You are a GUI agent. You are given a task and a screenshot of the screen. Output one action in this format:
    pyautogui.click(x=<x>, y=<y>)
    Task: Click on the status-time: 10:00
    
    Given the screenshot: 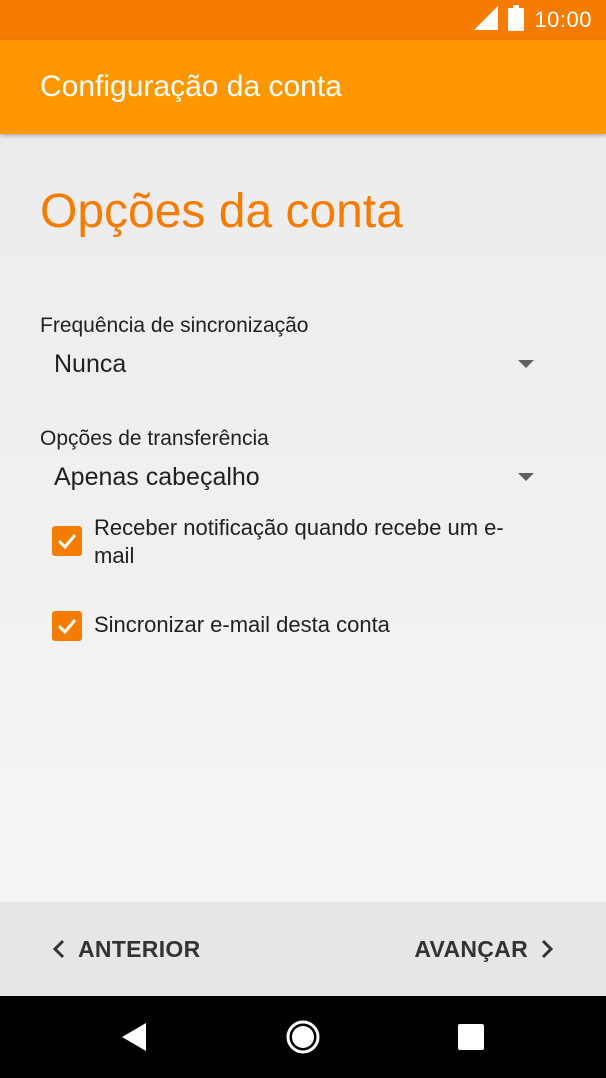 What is the action you would take?
    pyautogui.click(x=563, y=19)
    